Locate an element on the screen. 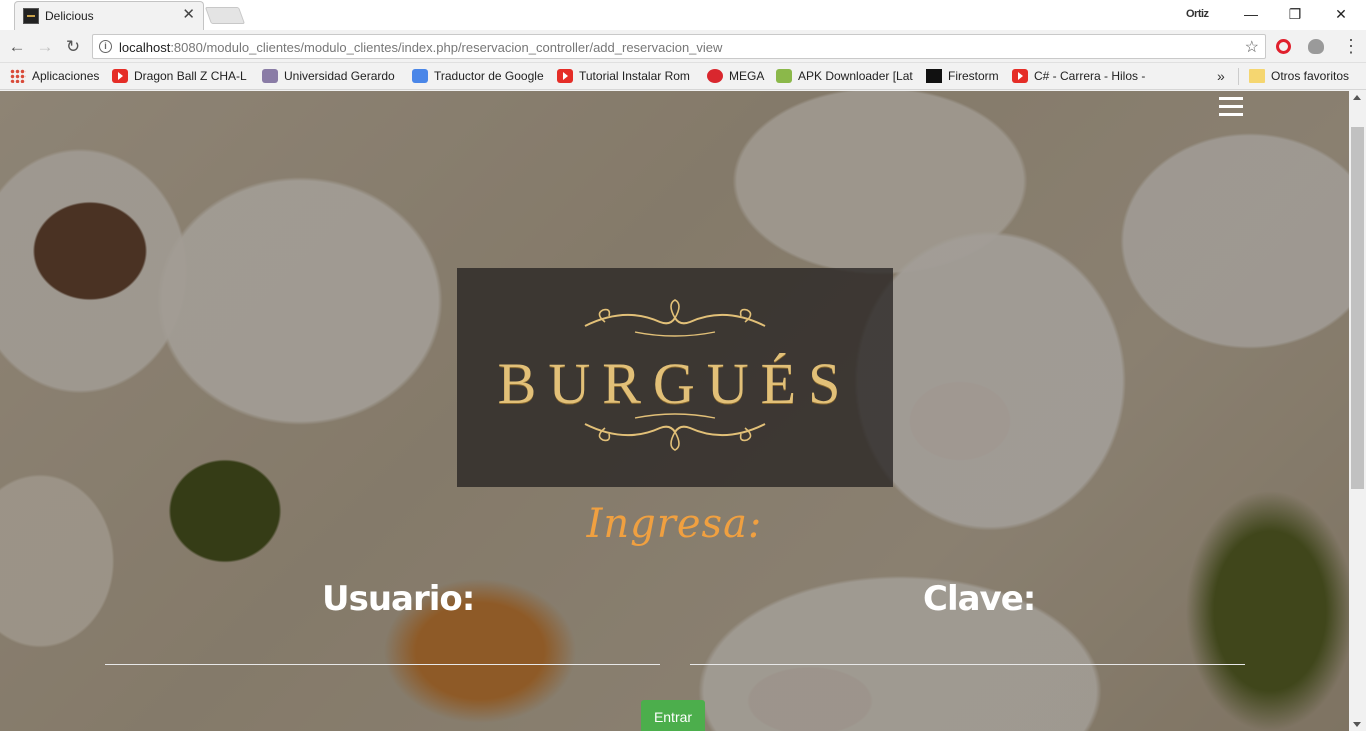  forward-arrow-icon: → is located at coordinates (45, 47).